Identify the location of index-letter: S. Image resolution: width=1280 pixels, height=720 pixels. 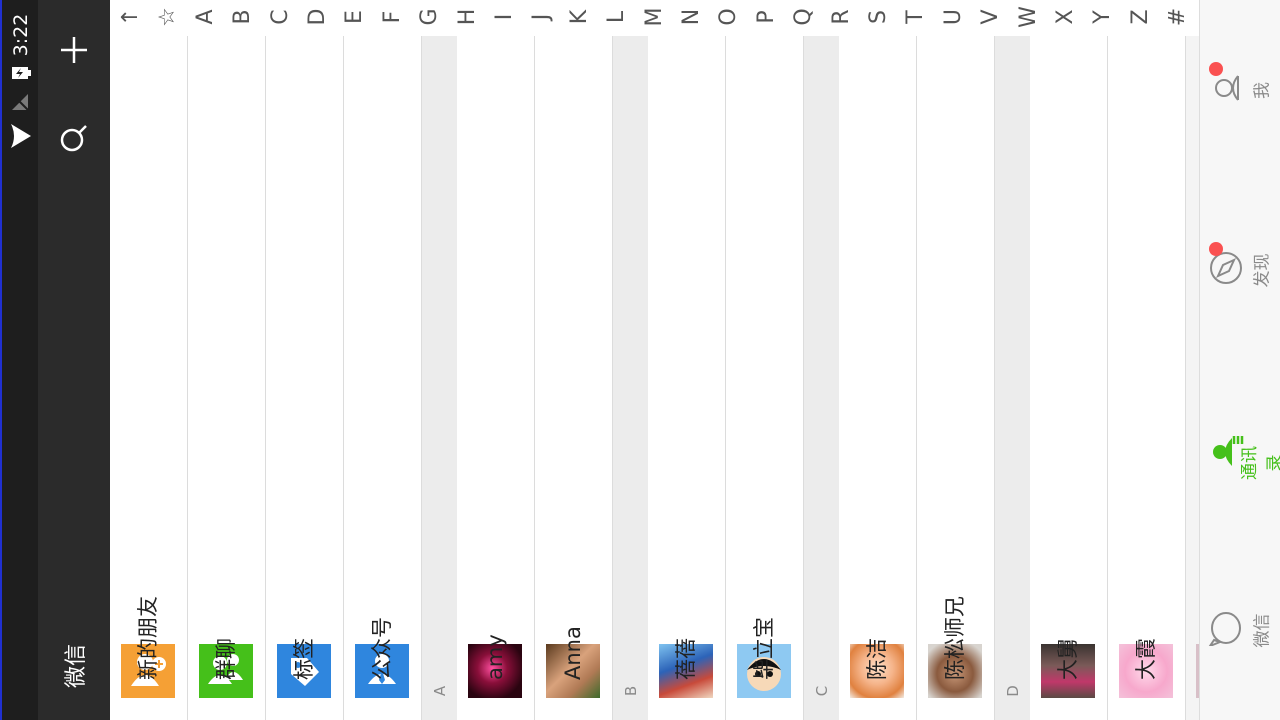
(879, 17).